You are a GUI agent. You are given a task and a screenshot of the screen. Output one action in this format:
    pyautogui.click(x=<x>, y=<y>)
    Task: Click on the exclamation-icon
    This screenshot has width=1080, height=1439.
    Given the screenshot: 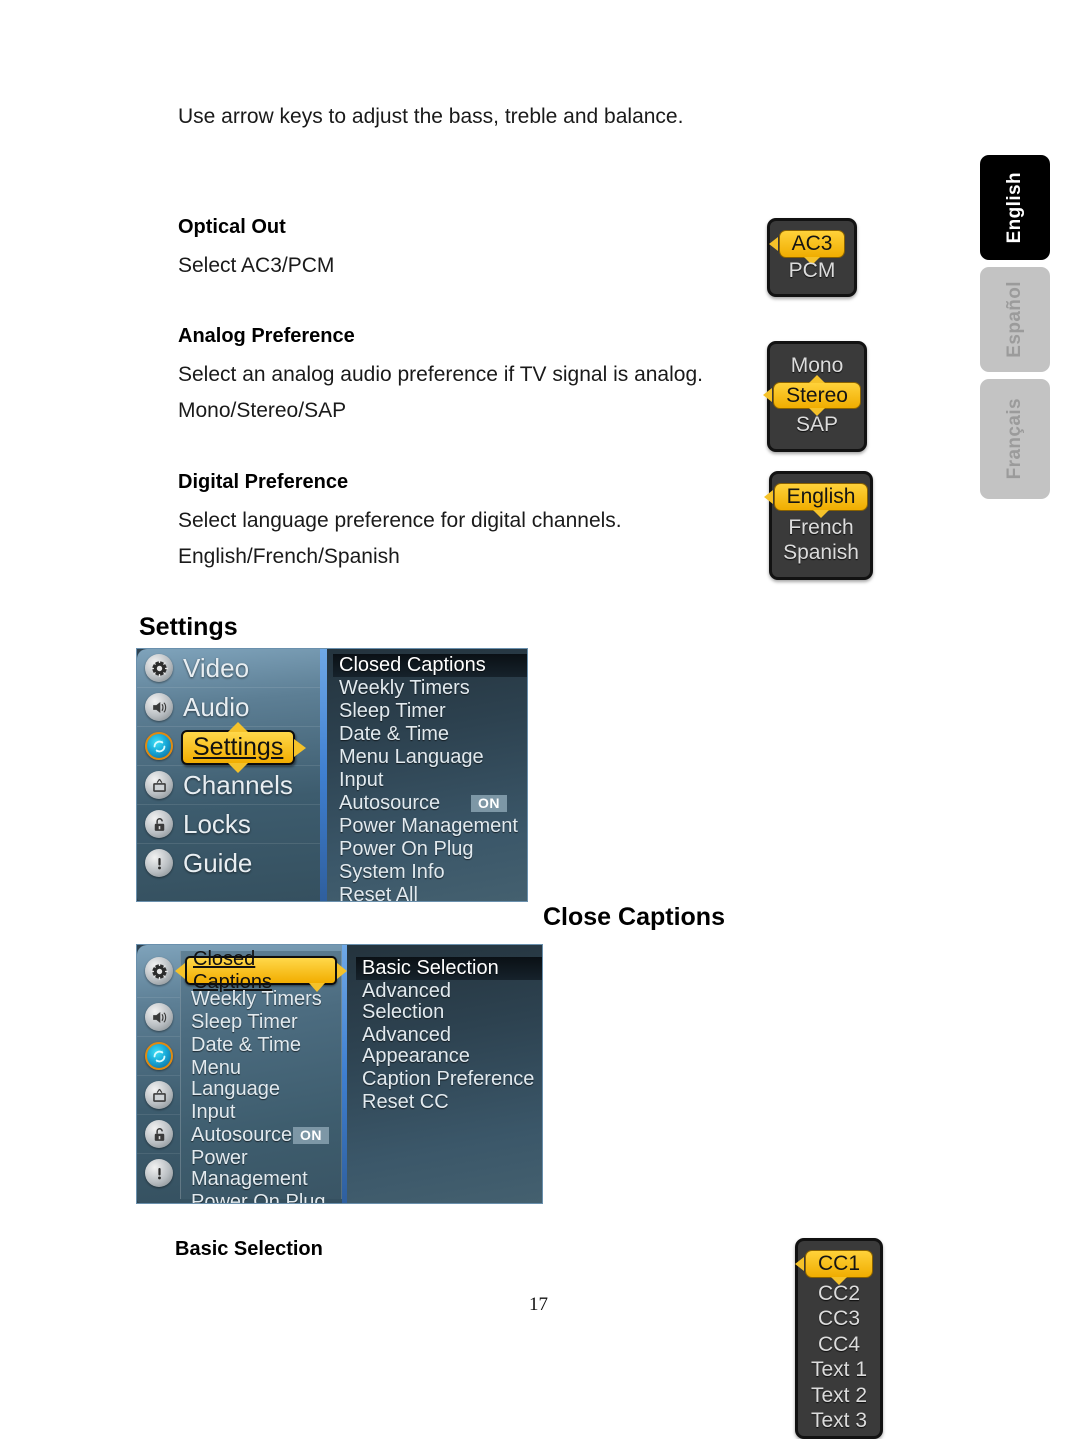 What is the action you would take?
    pyautogui.click(x=159, y=1173)
    